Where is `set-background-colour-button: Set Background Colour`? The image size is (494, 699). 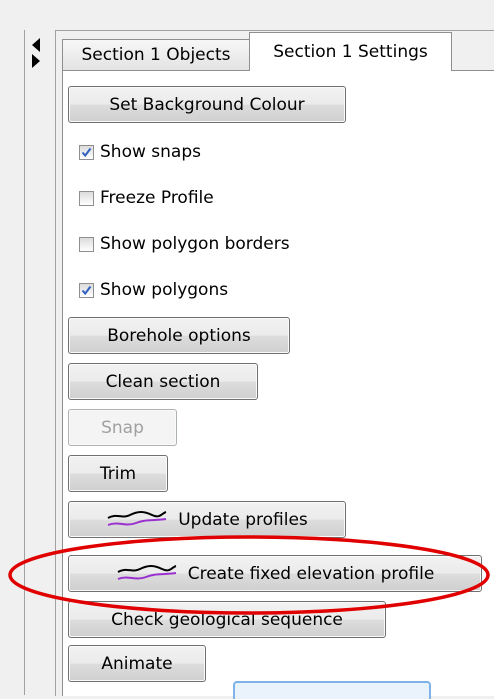 set-background-colour-button: Set Background Colour is located at coordinates (207, 104).